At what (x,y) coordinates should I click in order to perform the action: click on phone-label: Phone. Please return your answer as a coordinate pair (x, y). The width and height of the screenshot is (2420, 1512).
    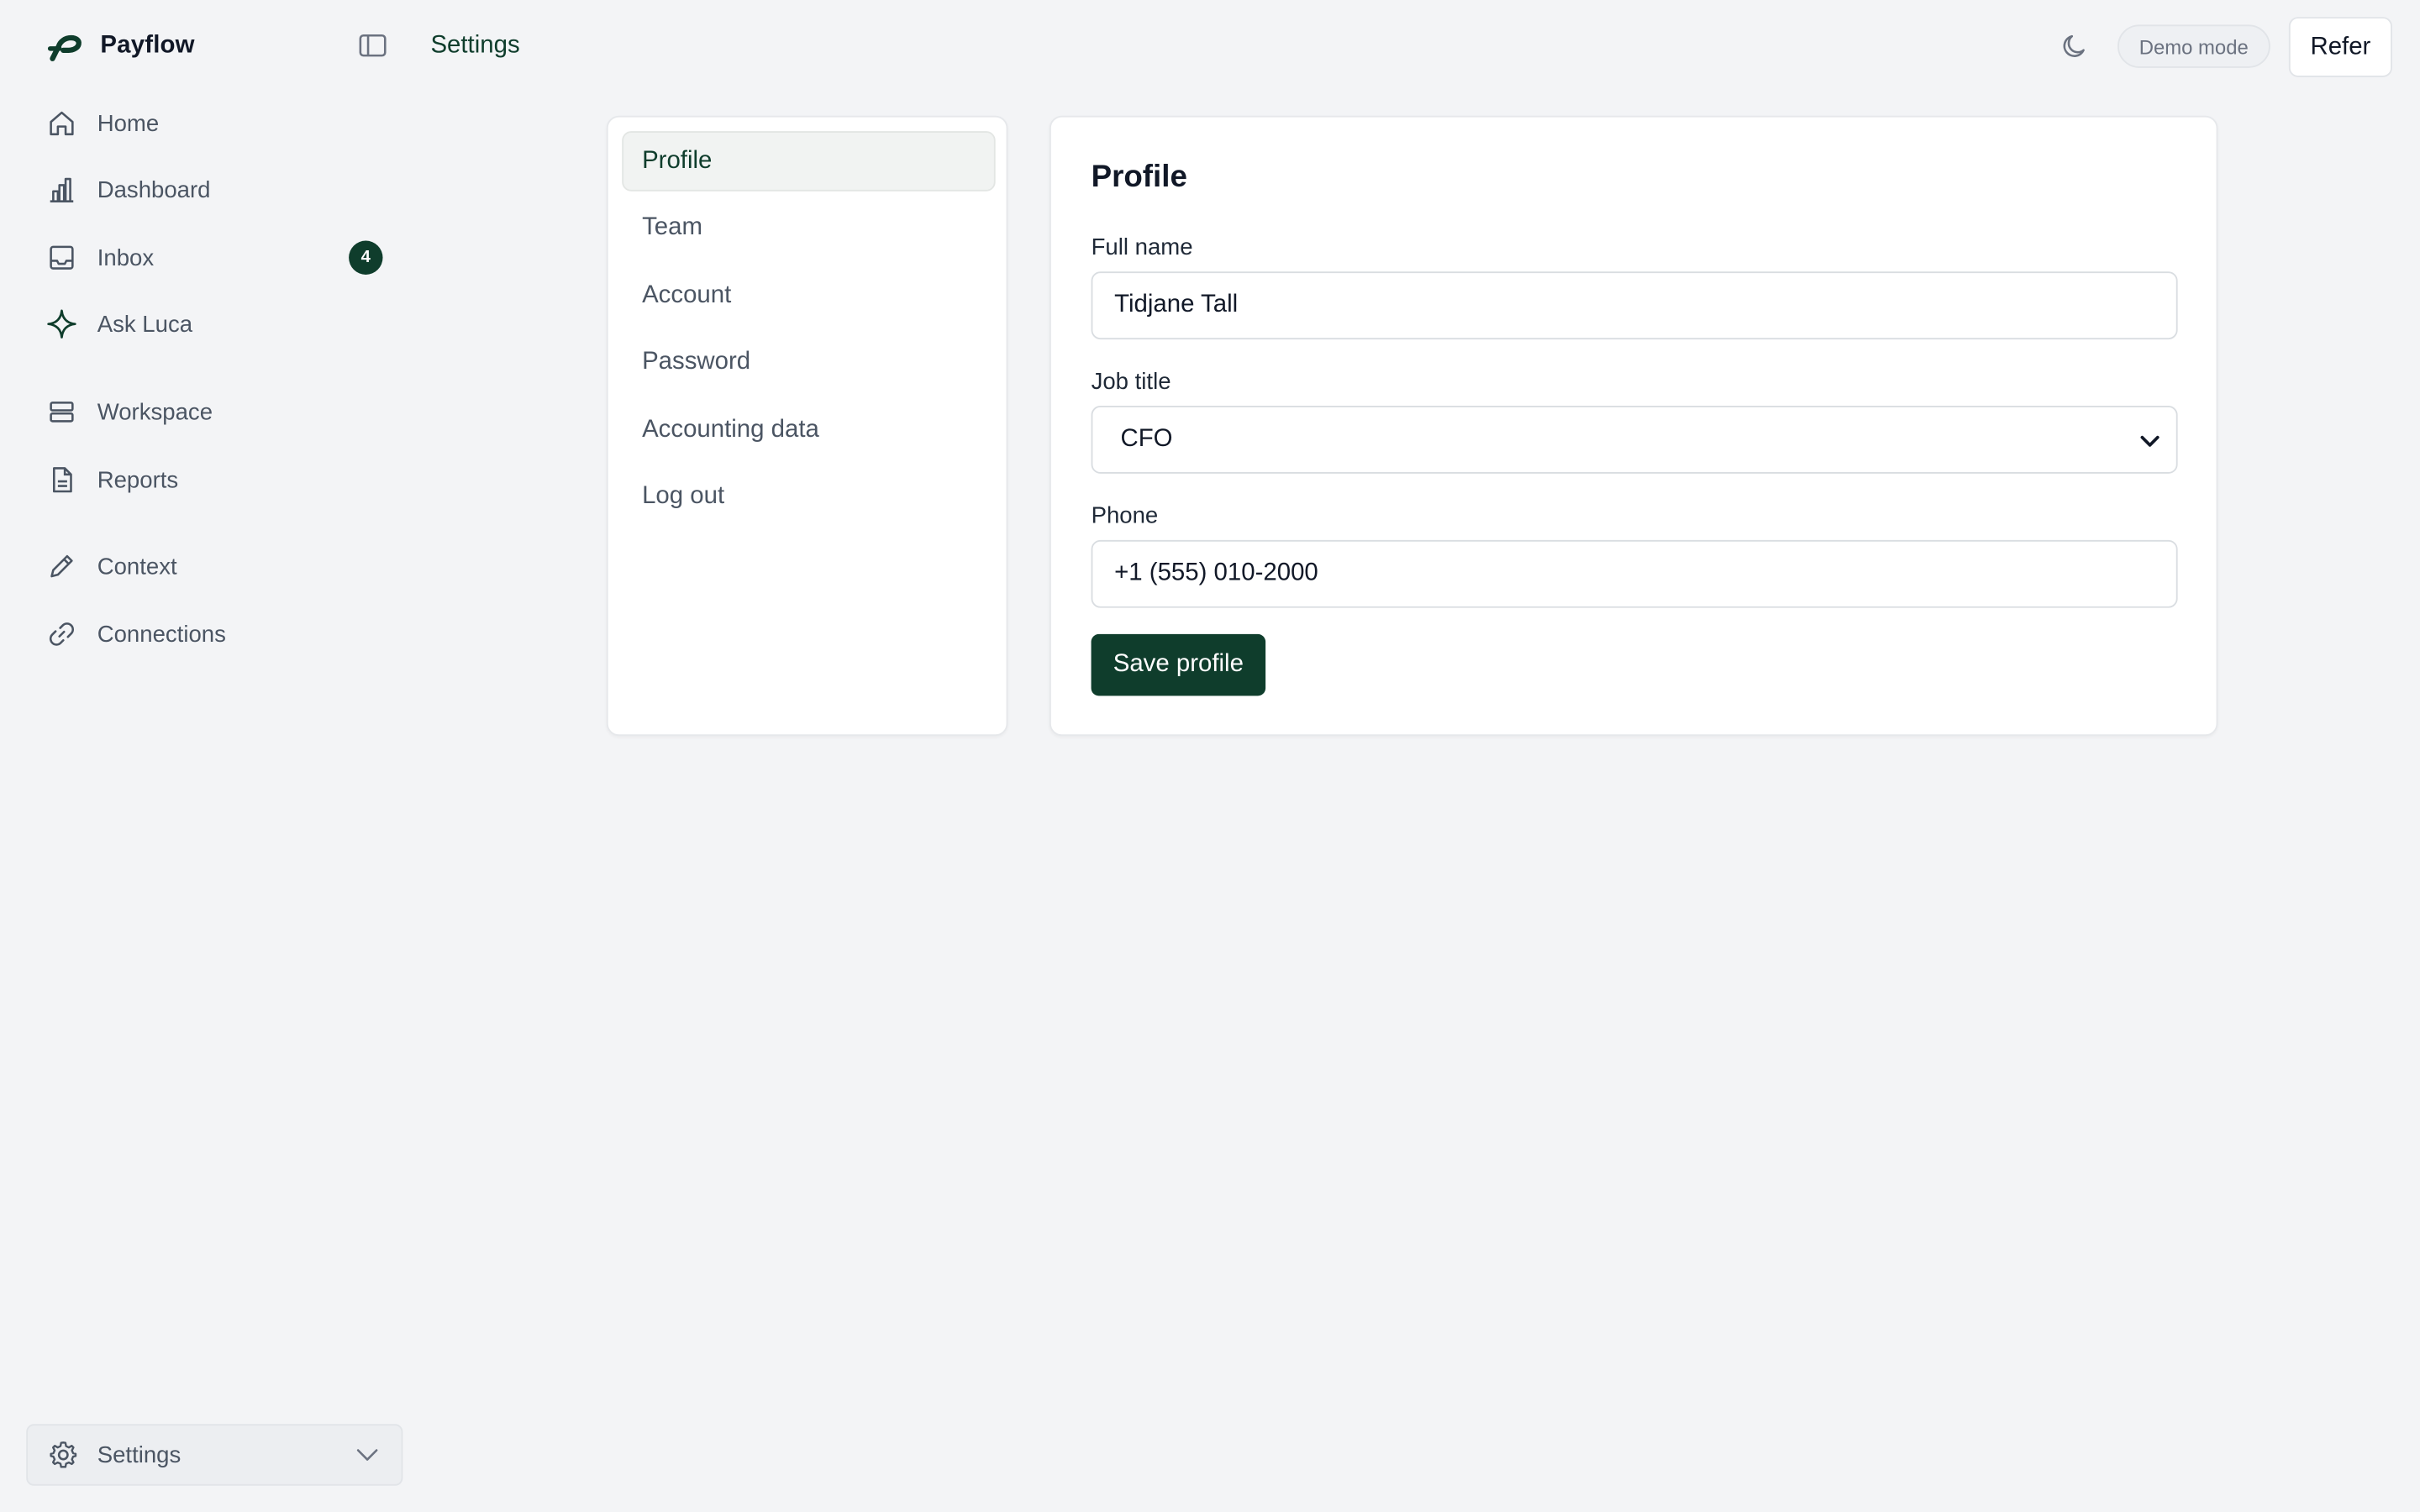
    Looking at the image, I should click on (1125, 515).